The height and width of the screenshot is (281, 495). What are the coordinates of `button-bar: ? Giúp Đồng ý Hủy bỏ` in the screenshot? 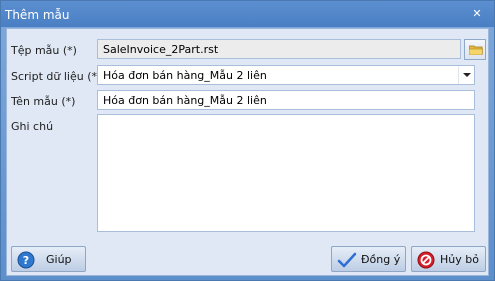 It's located at (247, 256).